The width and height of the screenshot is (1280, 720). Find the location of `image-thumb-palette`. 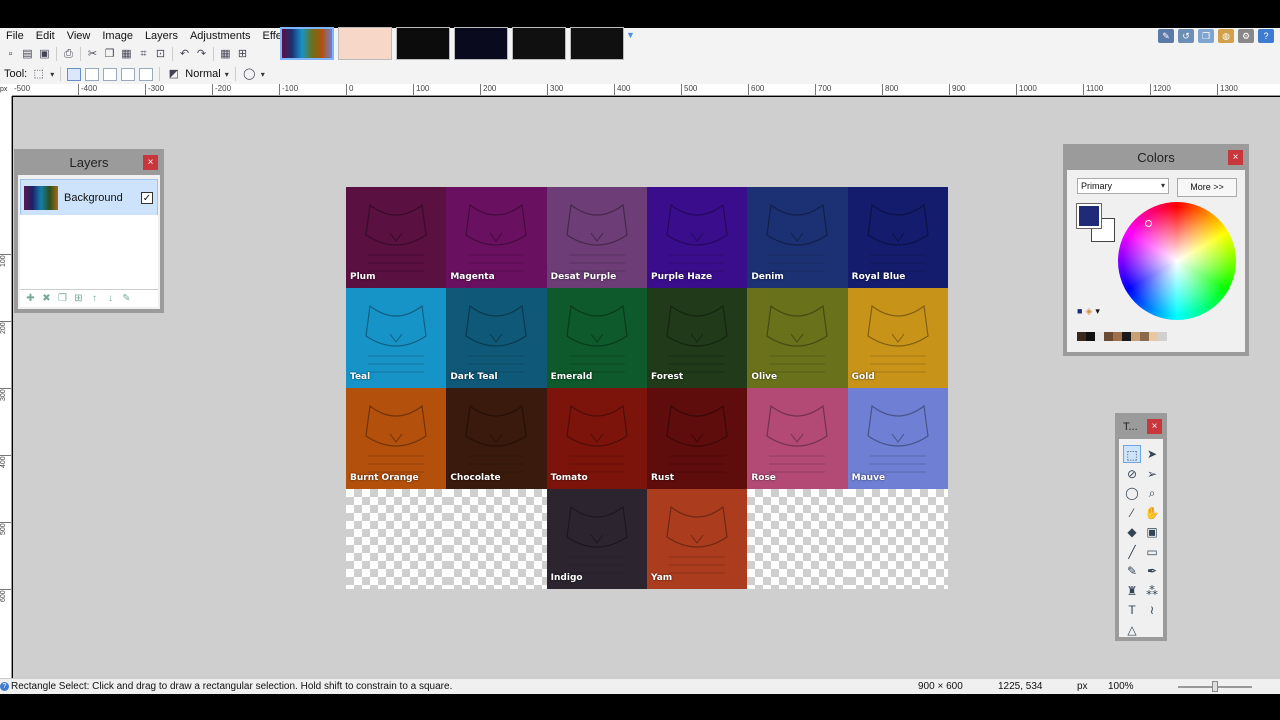

image-thumb-palette is located at coordinates (307, 43).